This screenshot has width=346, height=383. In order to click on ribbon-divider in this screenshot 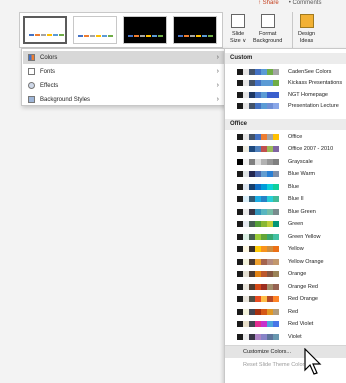, I will do `click(292, 30)`.